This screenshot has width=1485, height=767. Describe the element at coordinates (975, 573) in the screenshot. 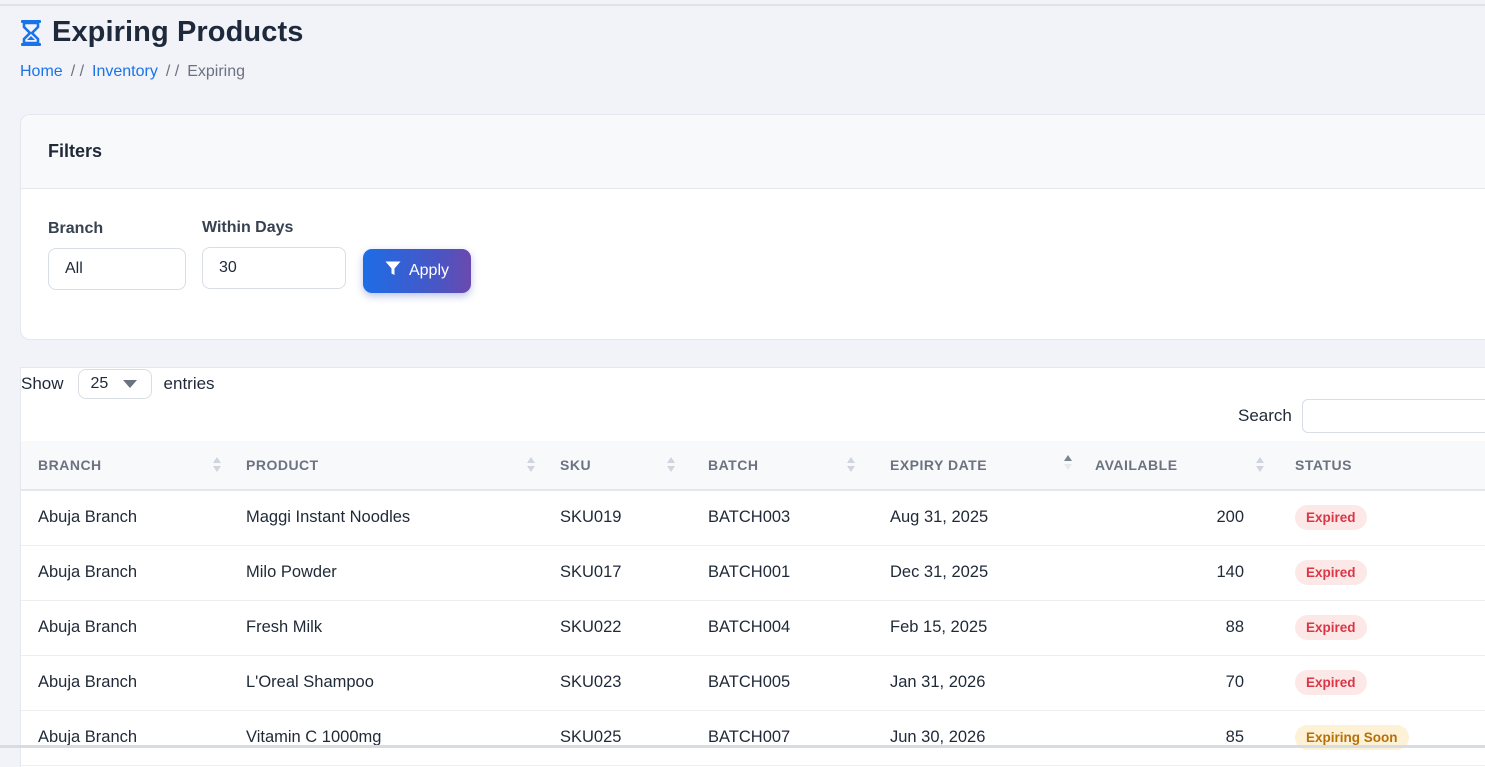

I see `cell-expiry-date: Dec 31, 2025` at that location.